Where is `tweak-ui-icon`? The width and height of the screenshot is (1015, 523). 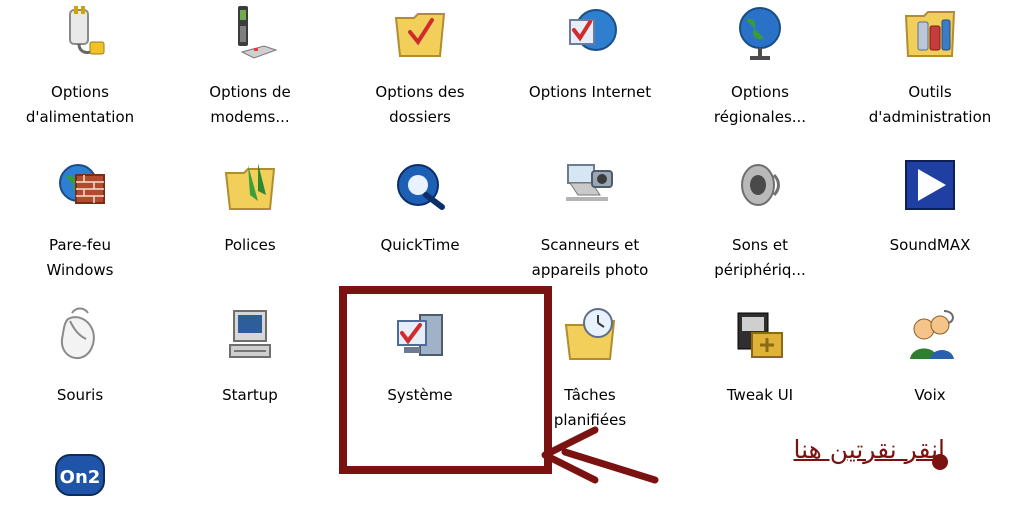 tweak-ui-icon is located at coordinates (760, 335).